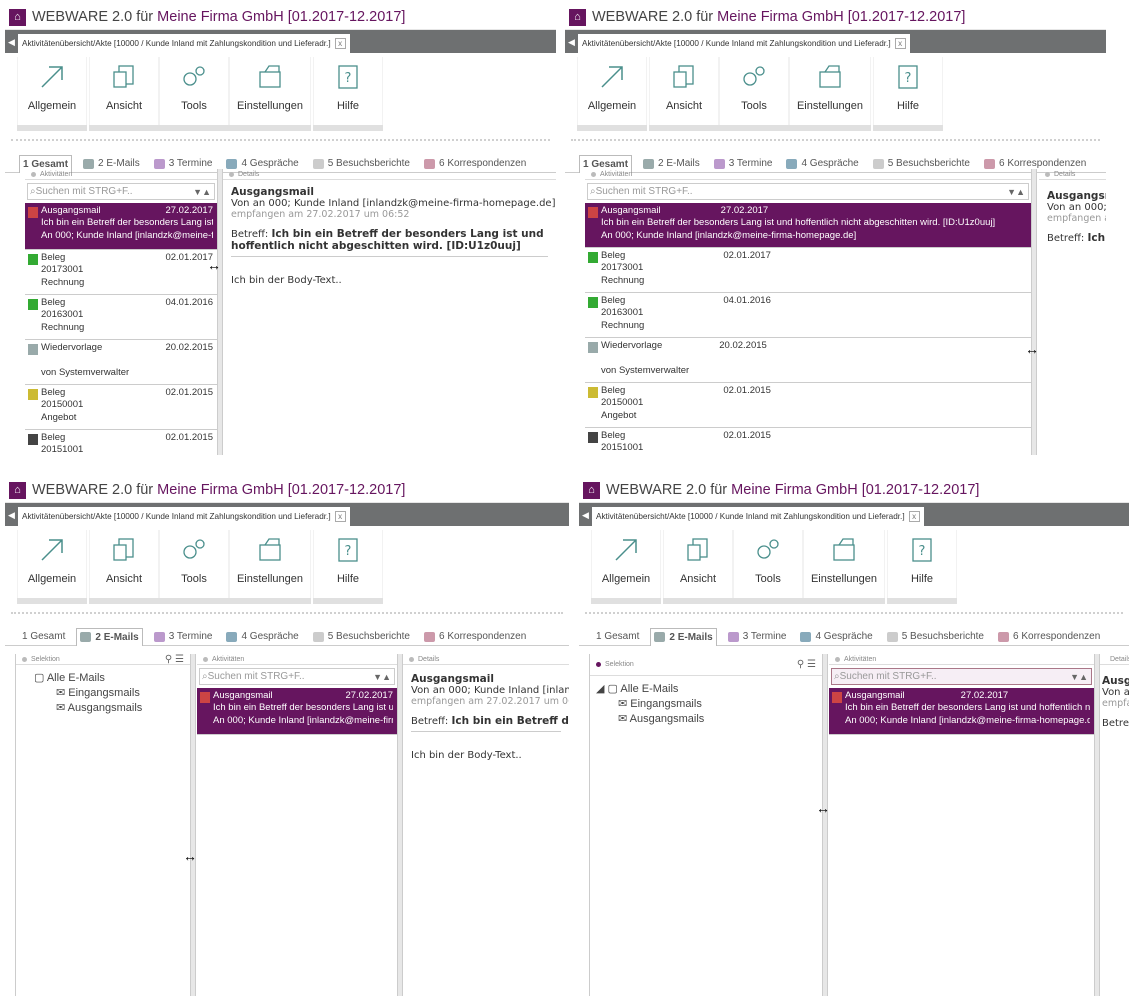 This screenshot has height=996, width=1129. Describe the element at coordinates (1076, 196) in the screenshot. I see `detail-subject: Ausgangsmail` at that location.